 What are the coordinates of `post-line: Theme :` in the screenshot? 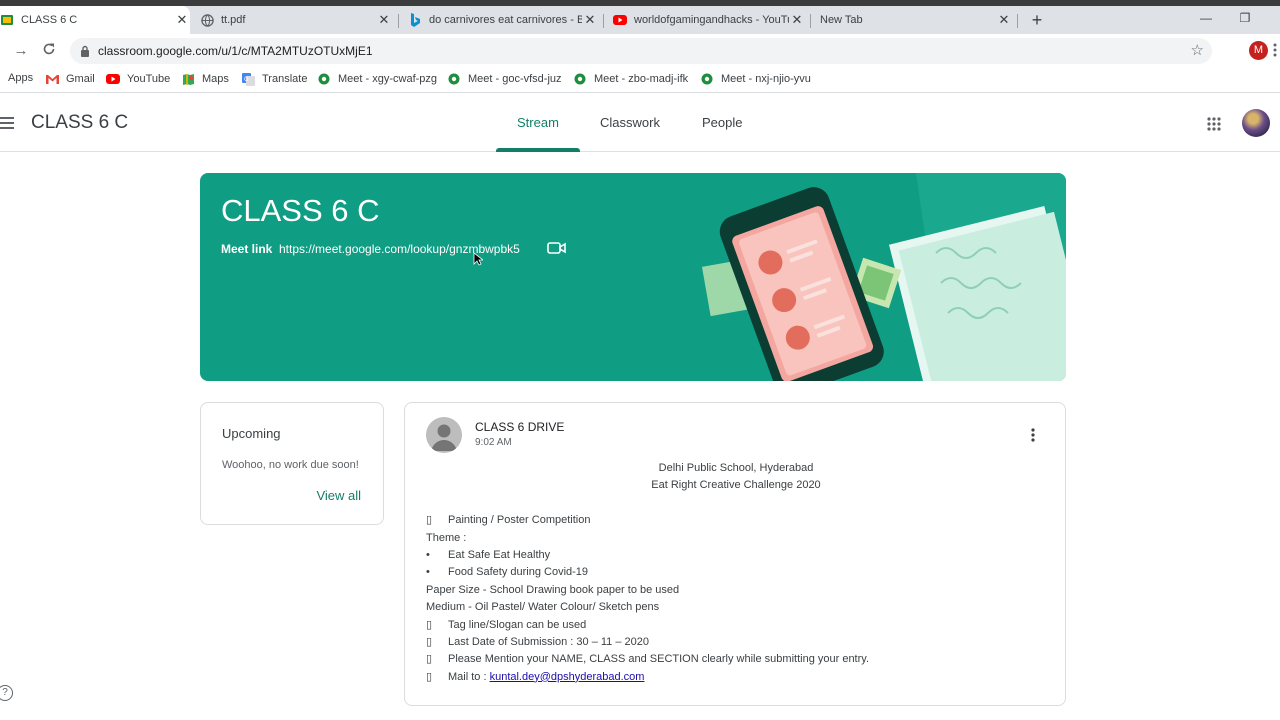 It's located at (736, 538).